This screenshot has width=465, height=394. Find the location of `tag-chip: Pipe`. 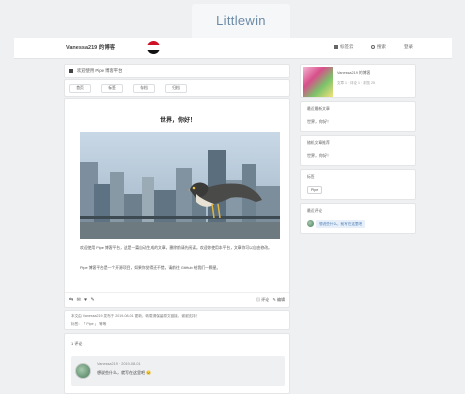

tag-chip: Pipe is located at coordinates (315, 190).